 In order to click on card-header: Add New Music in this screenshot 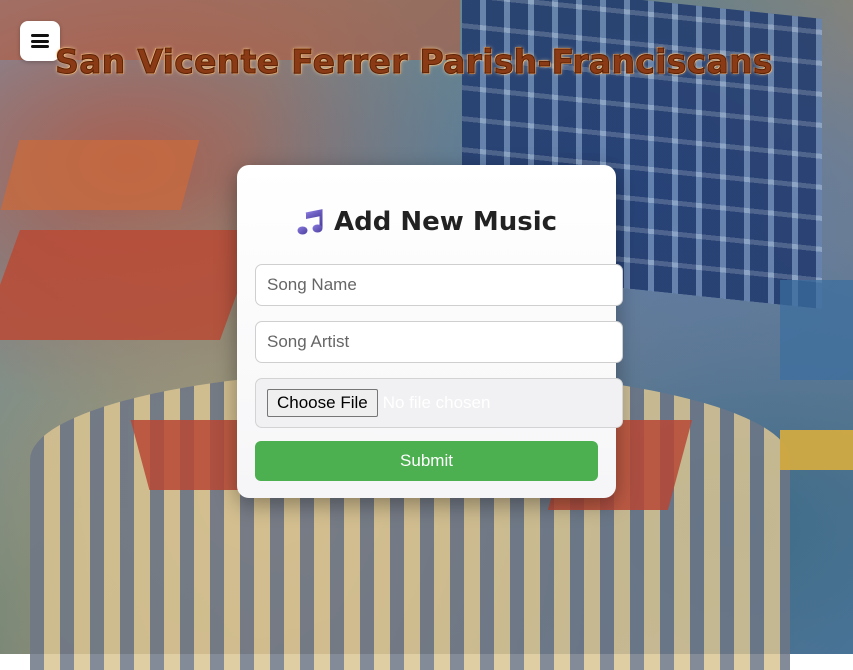, I will do `click(426, 222)`.